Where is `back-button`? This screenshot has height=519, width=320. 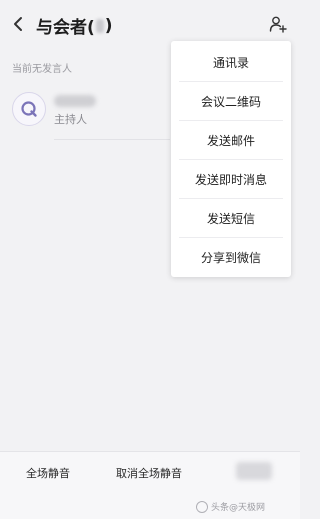
back-button is located at coordinates (18, 24).